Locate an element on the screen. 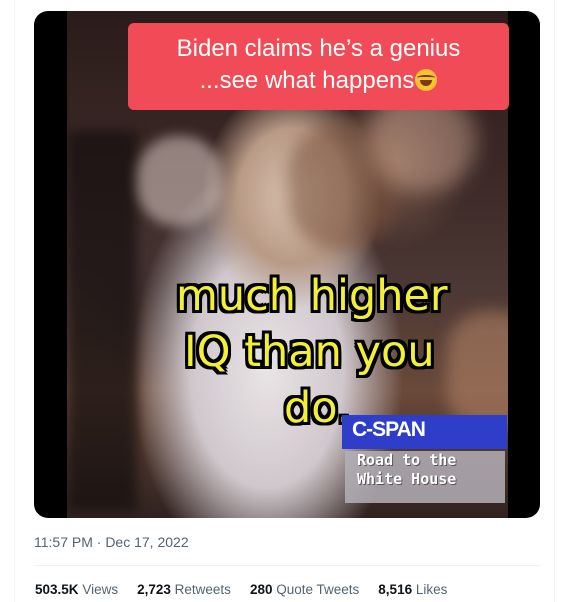  tweet-timestamp: 11:57 PM · Dec 17, 2022 is located at coordinates (111, 542).